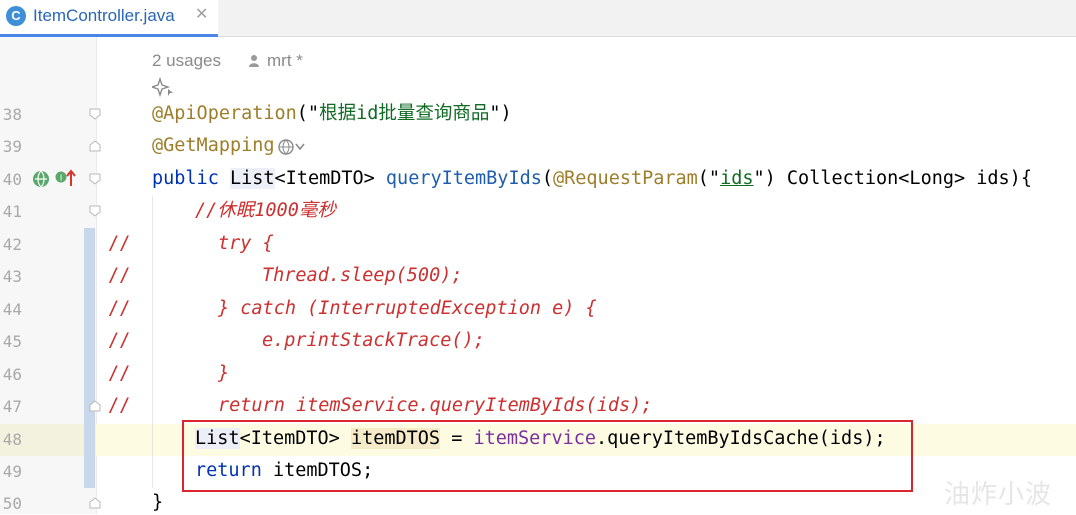  I want to click on ai-sparkle-icon, so click(163, 87).